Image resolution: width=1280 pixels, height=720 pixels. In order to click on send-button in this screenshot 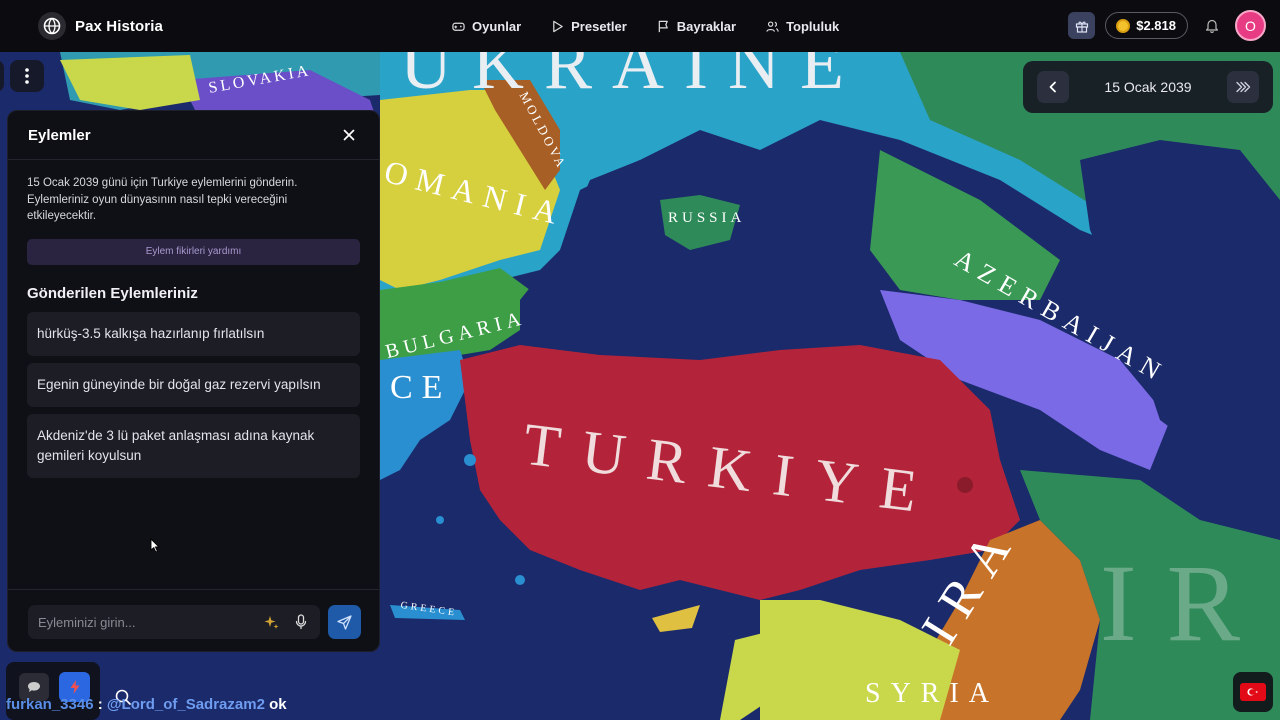, I will do `click(344, 622)`.